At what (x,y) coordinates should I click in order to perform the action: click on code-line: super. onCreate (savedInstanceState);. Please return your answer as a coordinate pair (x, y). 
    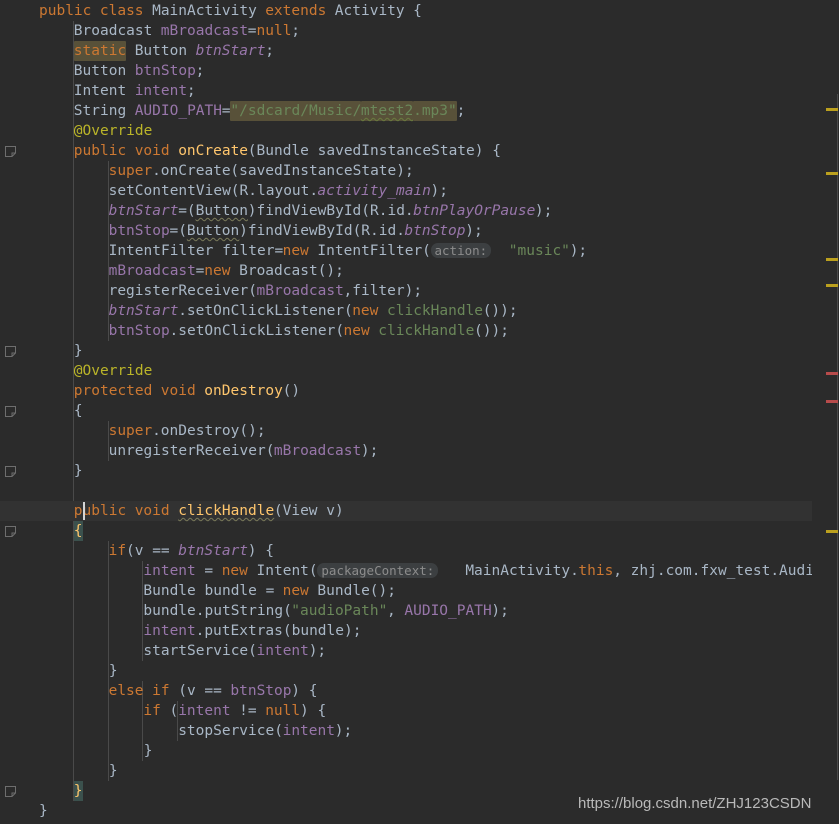
    Looking at the image, I should click on (406, 171).